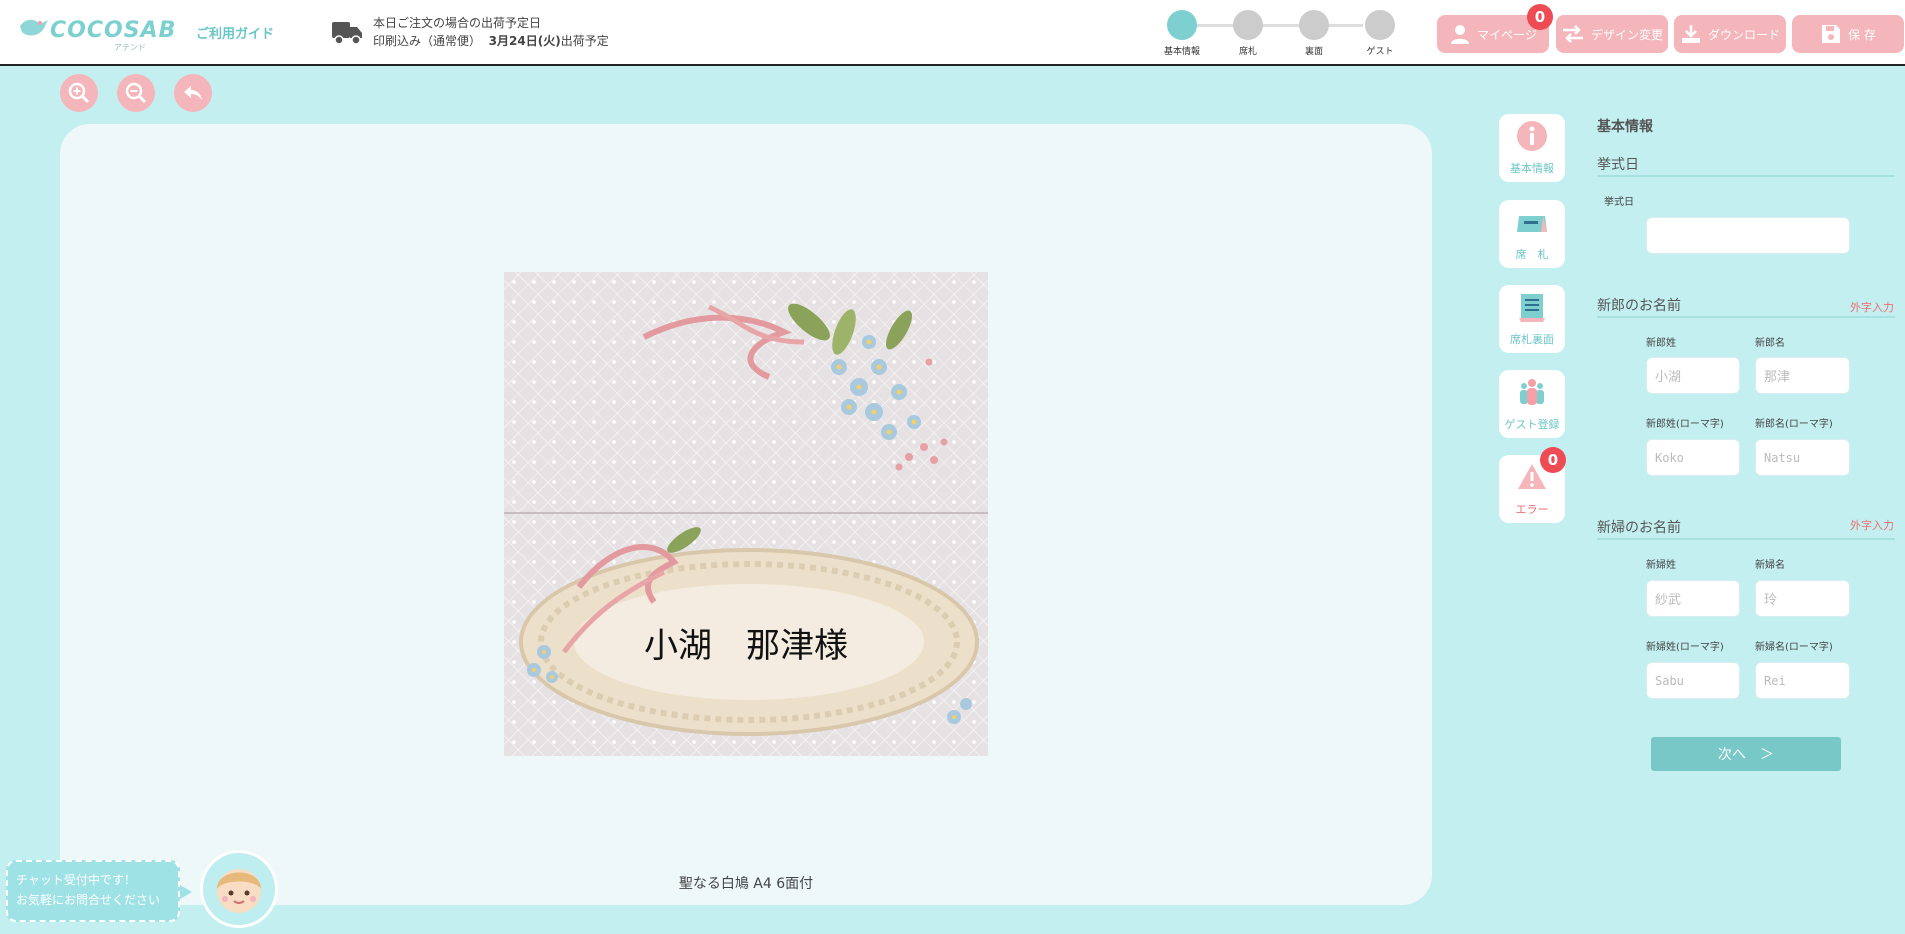  What do you see at coordinates (1794, 424) in the screenshot?
I see `groom-first-roman-label: 新郎名(ローマ字)` at bounding box center [1794, 424].